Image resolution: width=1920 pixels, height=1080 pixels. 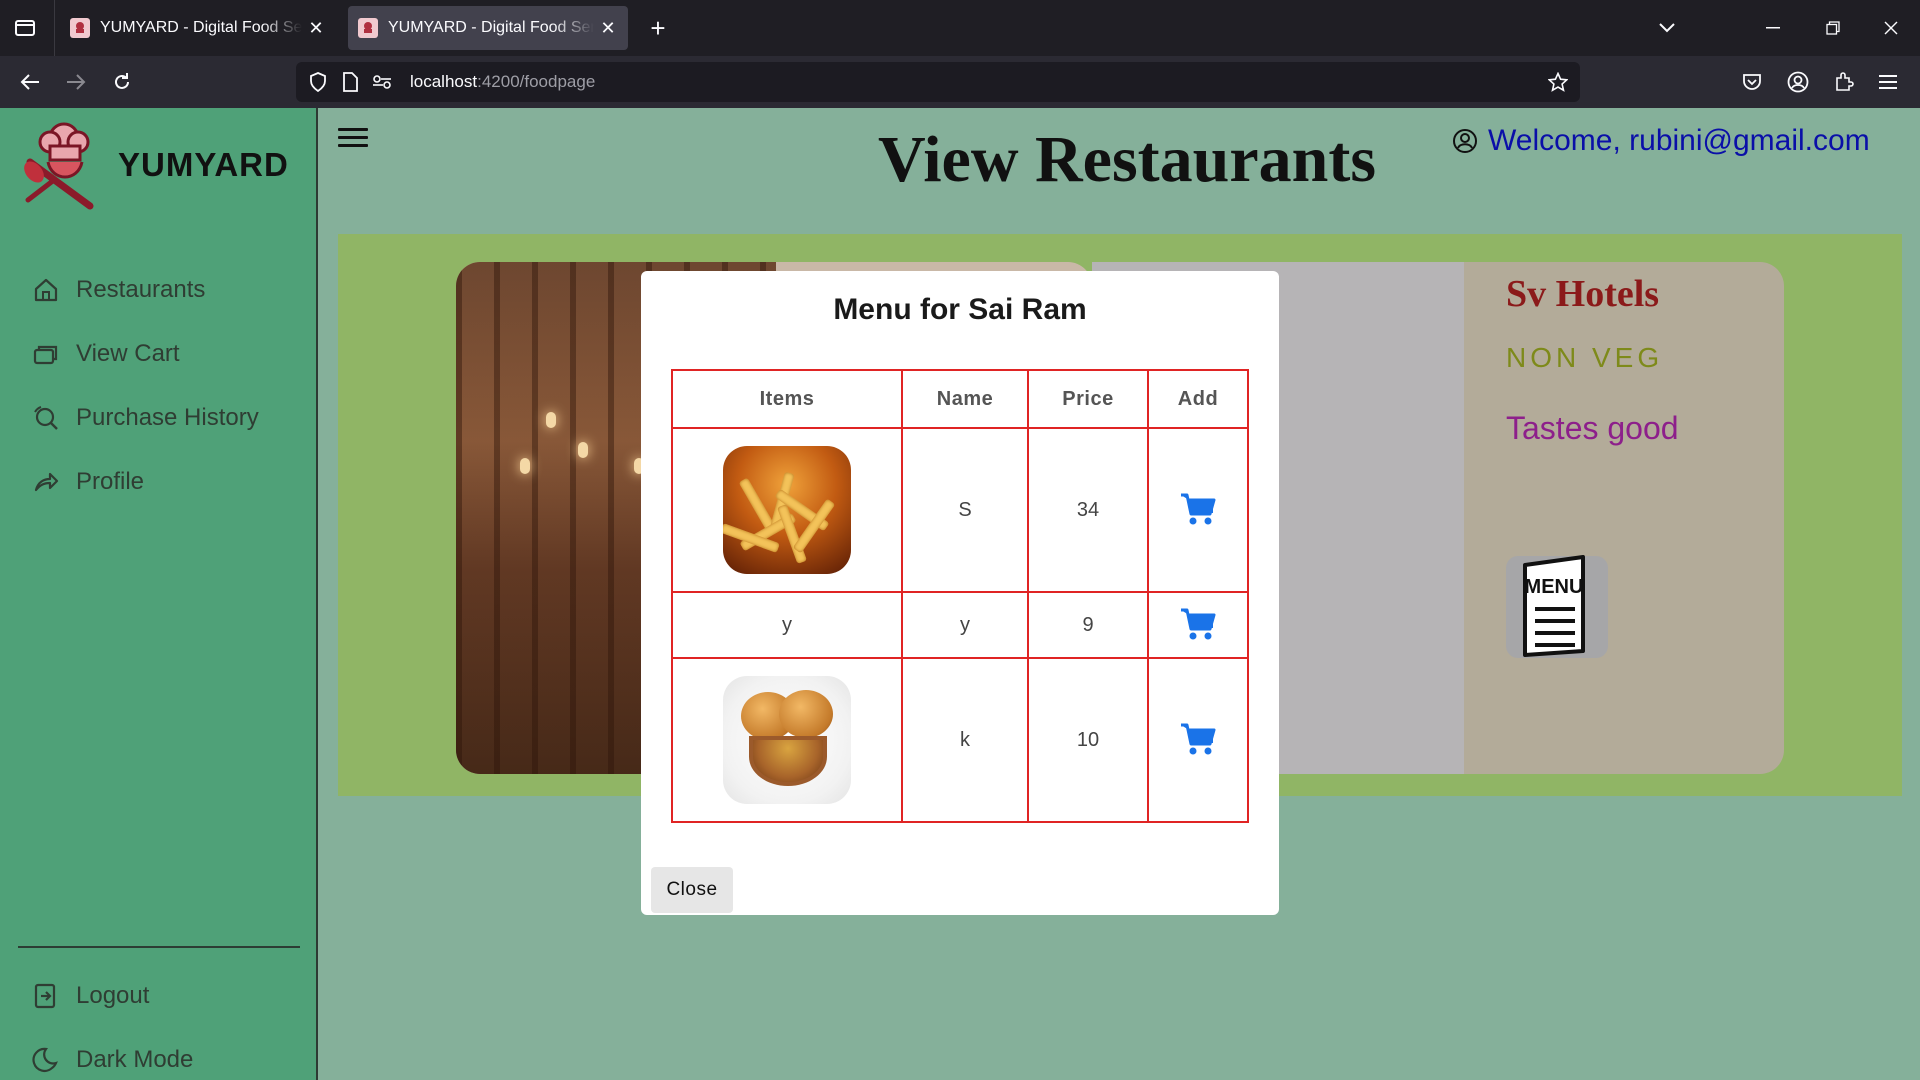 I want to click on close-button: Close, so click(x=692, y=890).